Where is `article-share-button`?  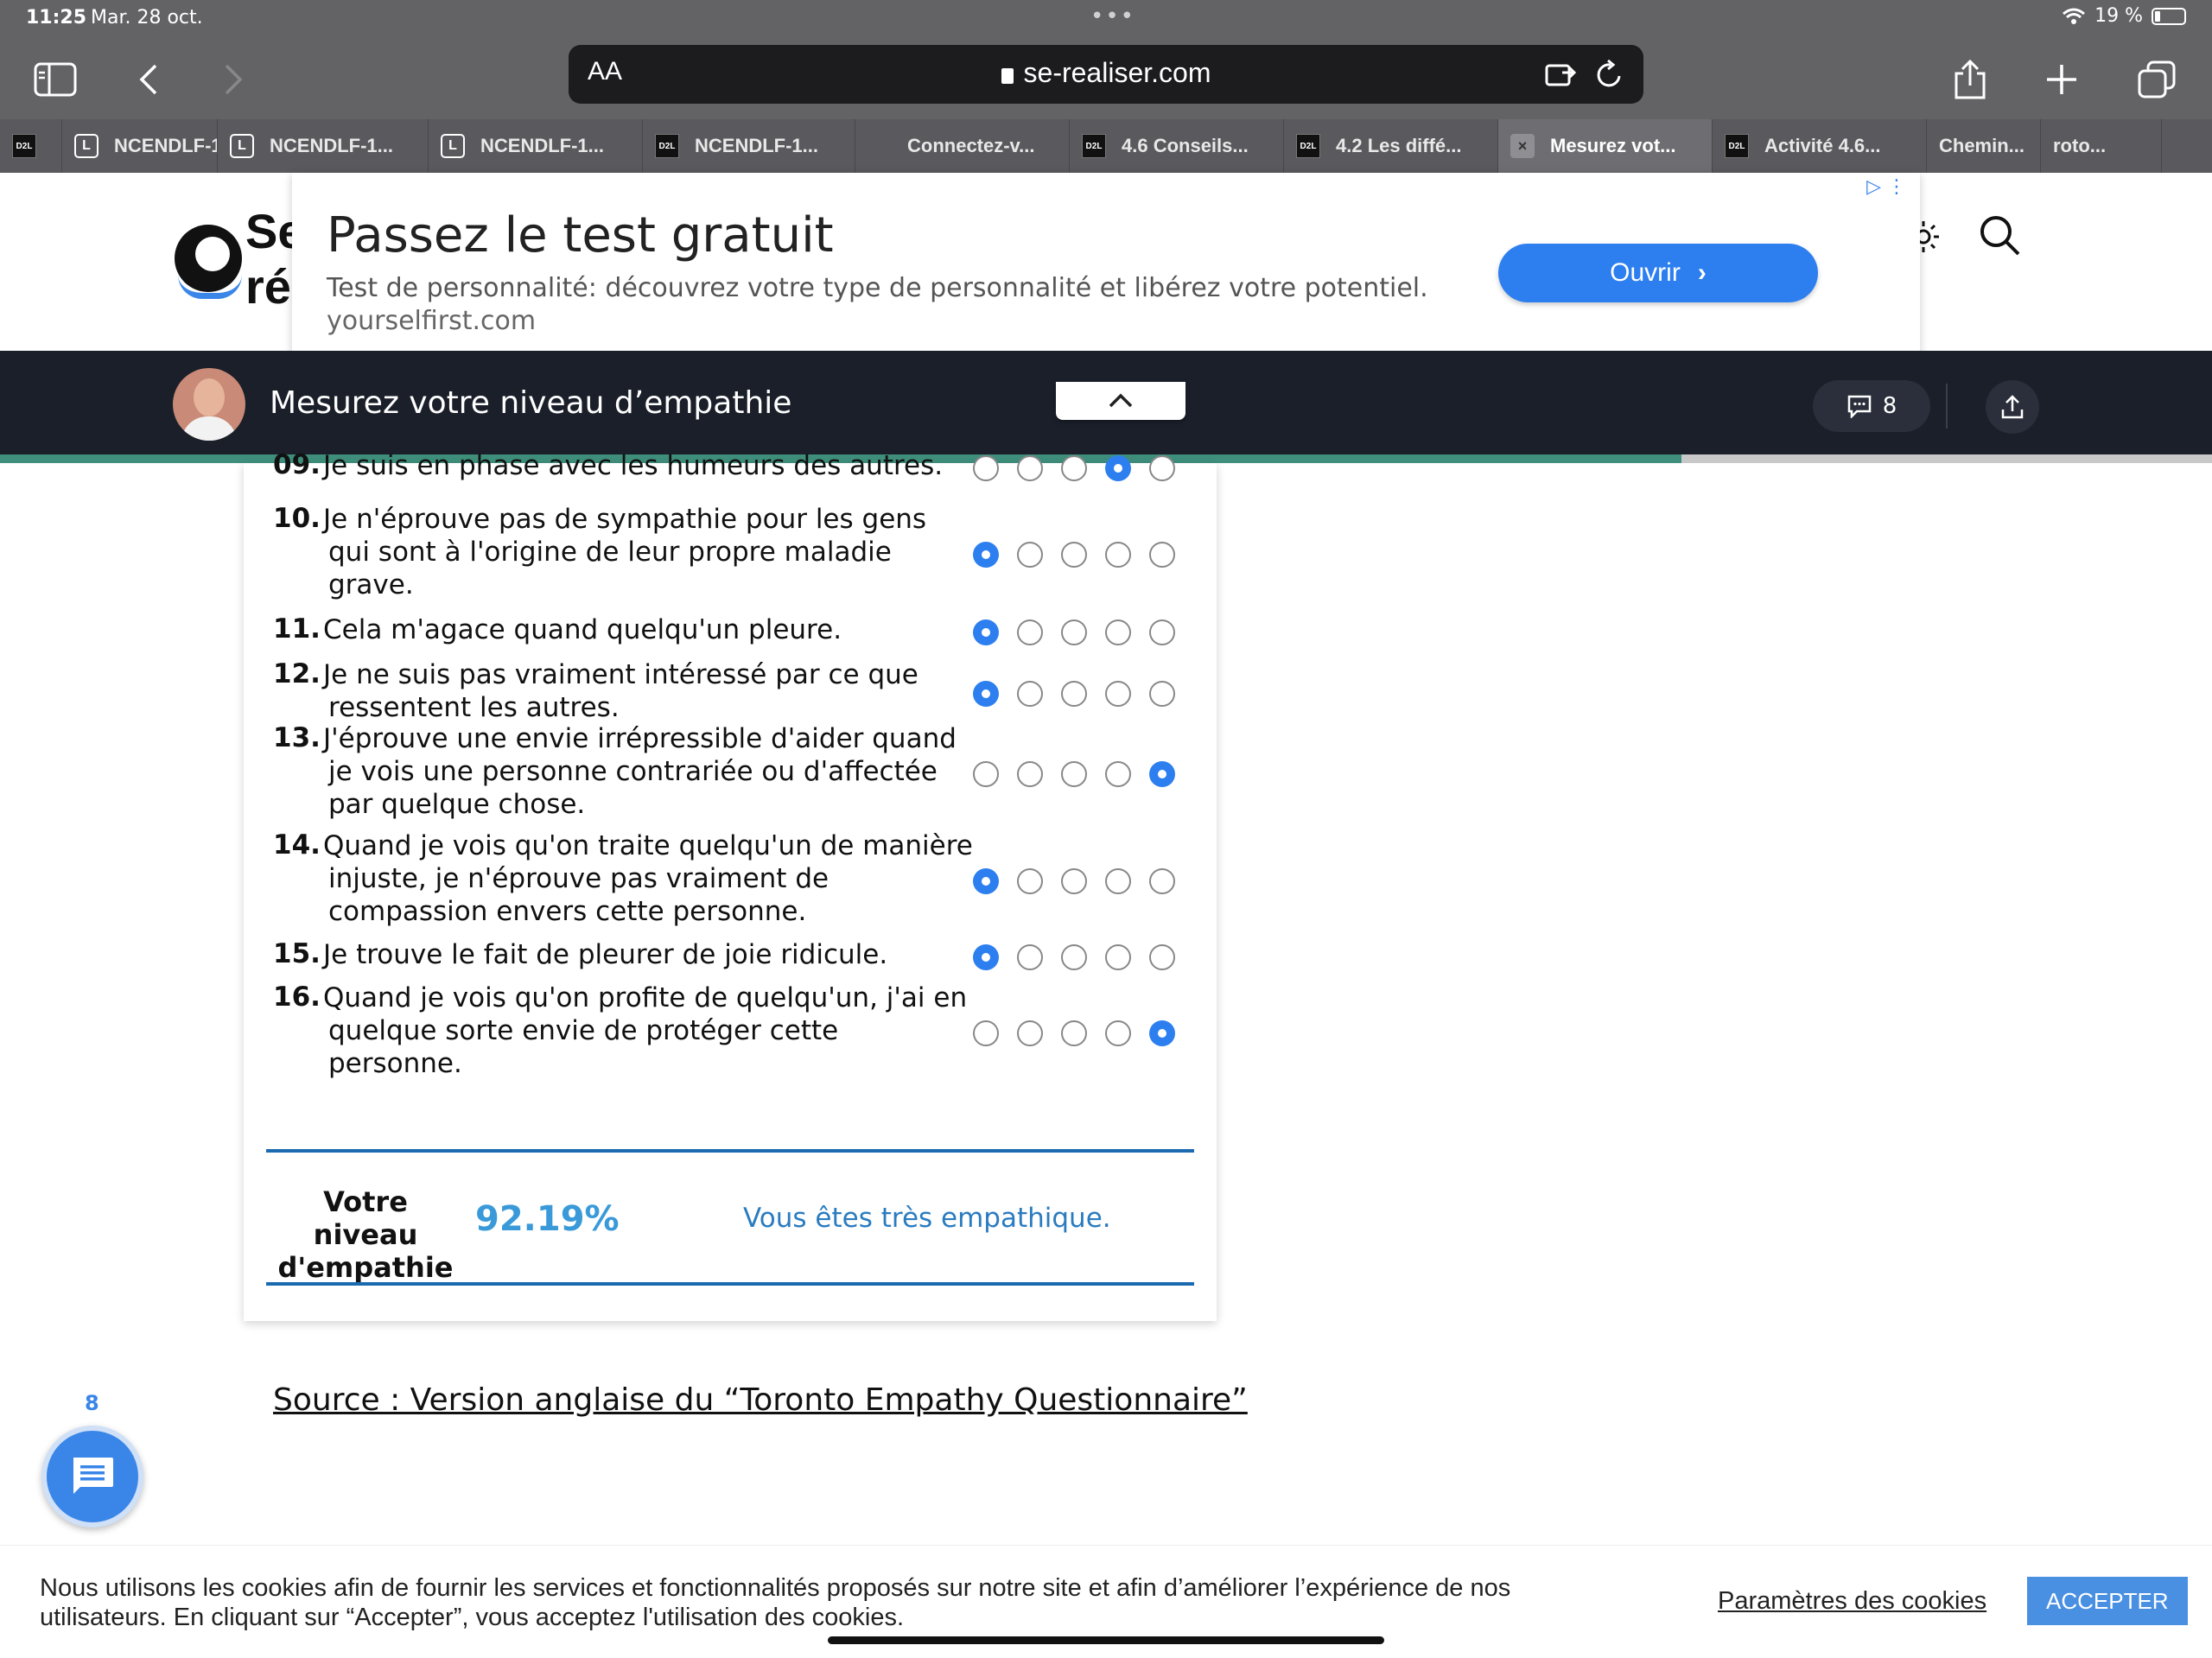
article-share-button is located at coordinates (2012, 407).